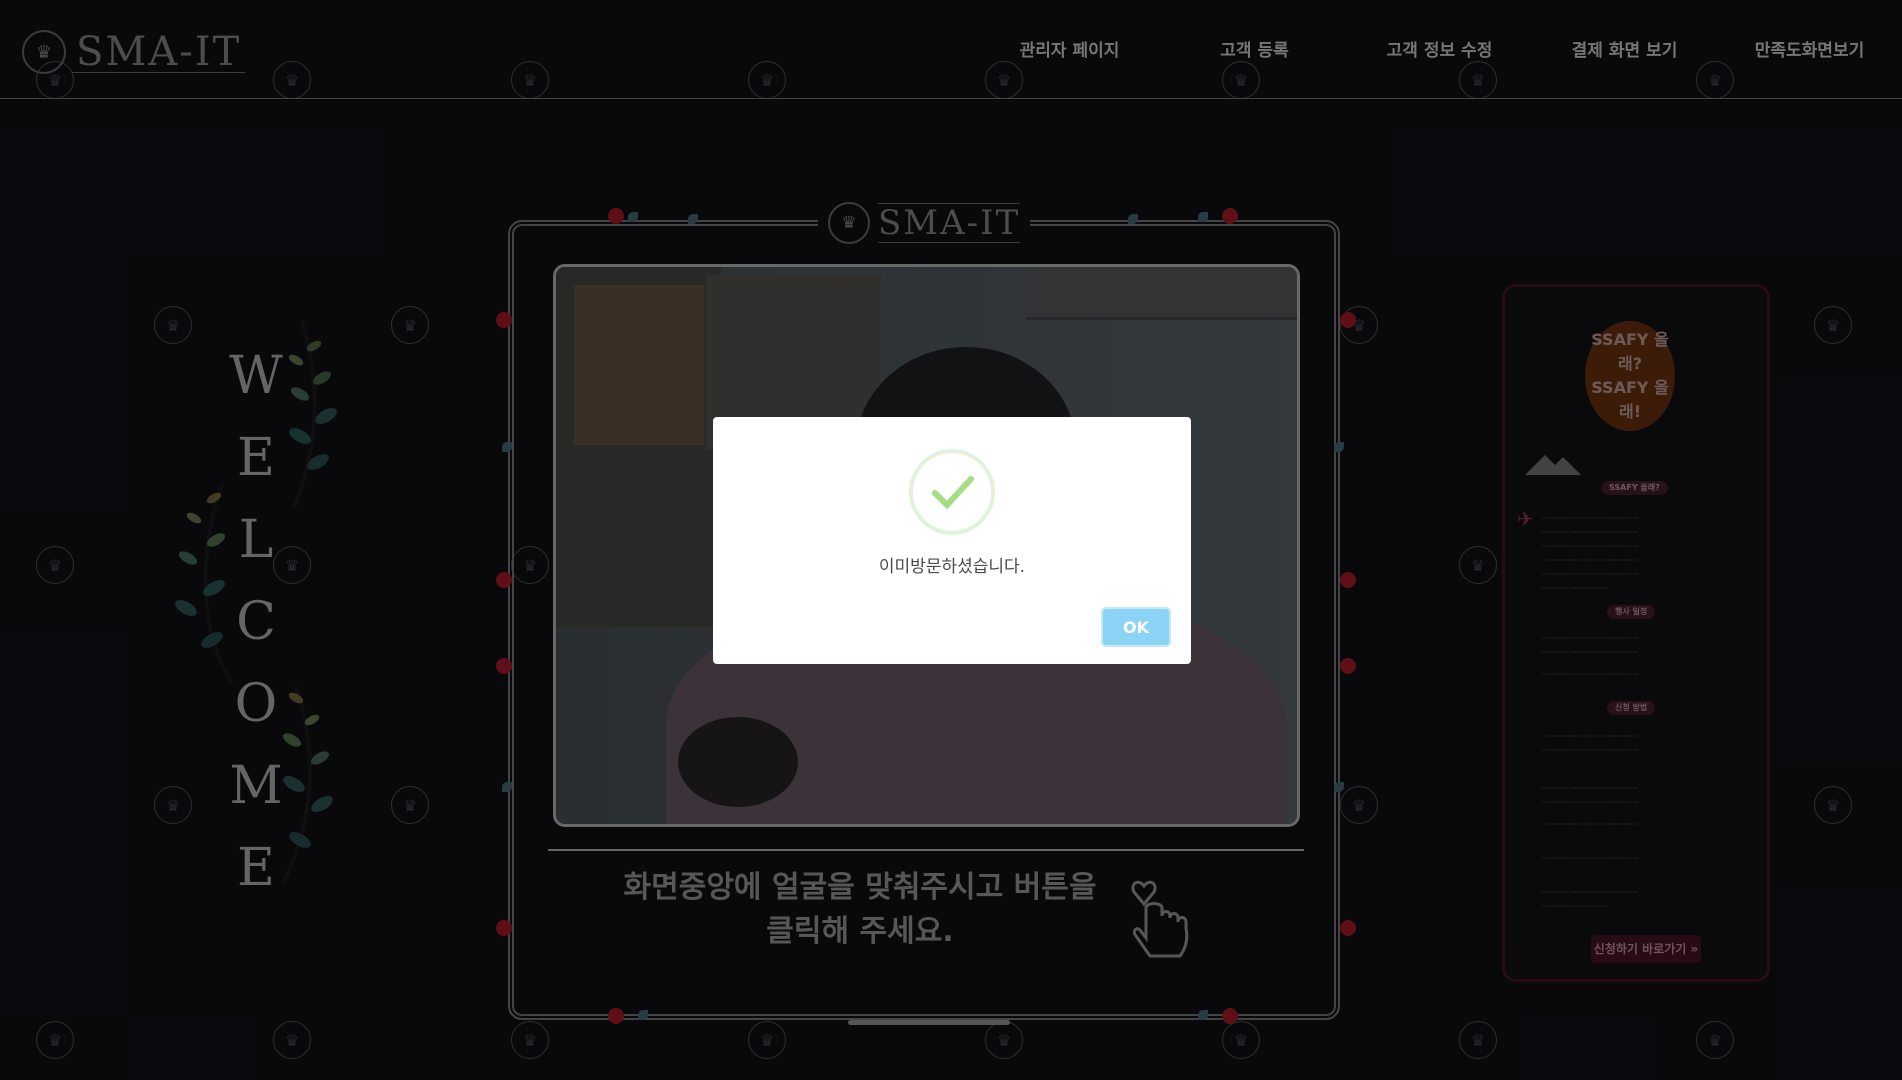  Describe the element at coordinates (1136, 627) in the screenshot. I see `ok-button: OK` at that location.